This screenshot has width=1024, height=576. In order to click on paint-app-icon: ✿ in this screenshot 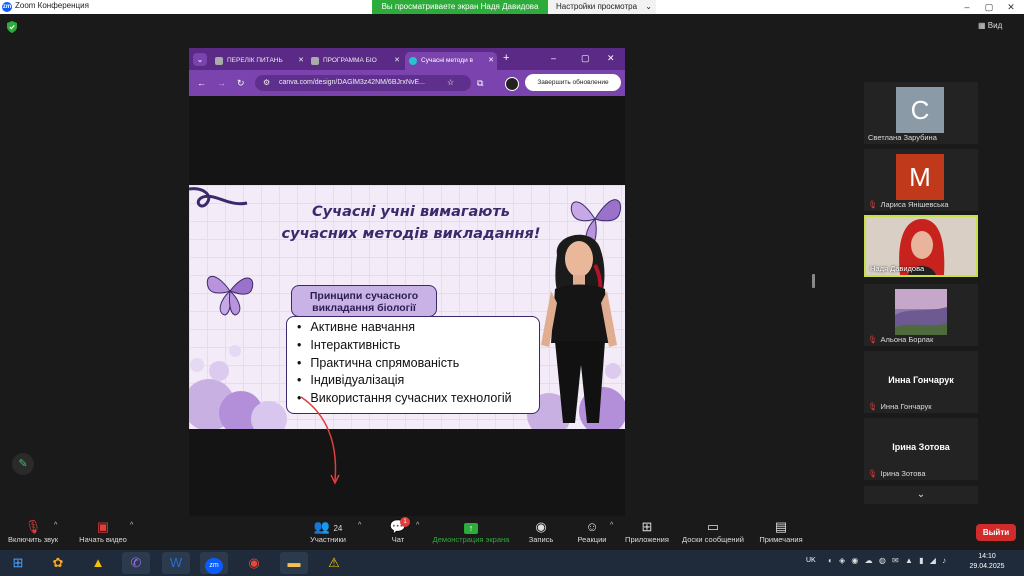, I will do `click(58, 563)`.